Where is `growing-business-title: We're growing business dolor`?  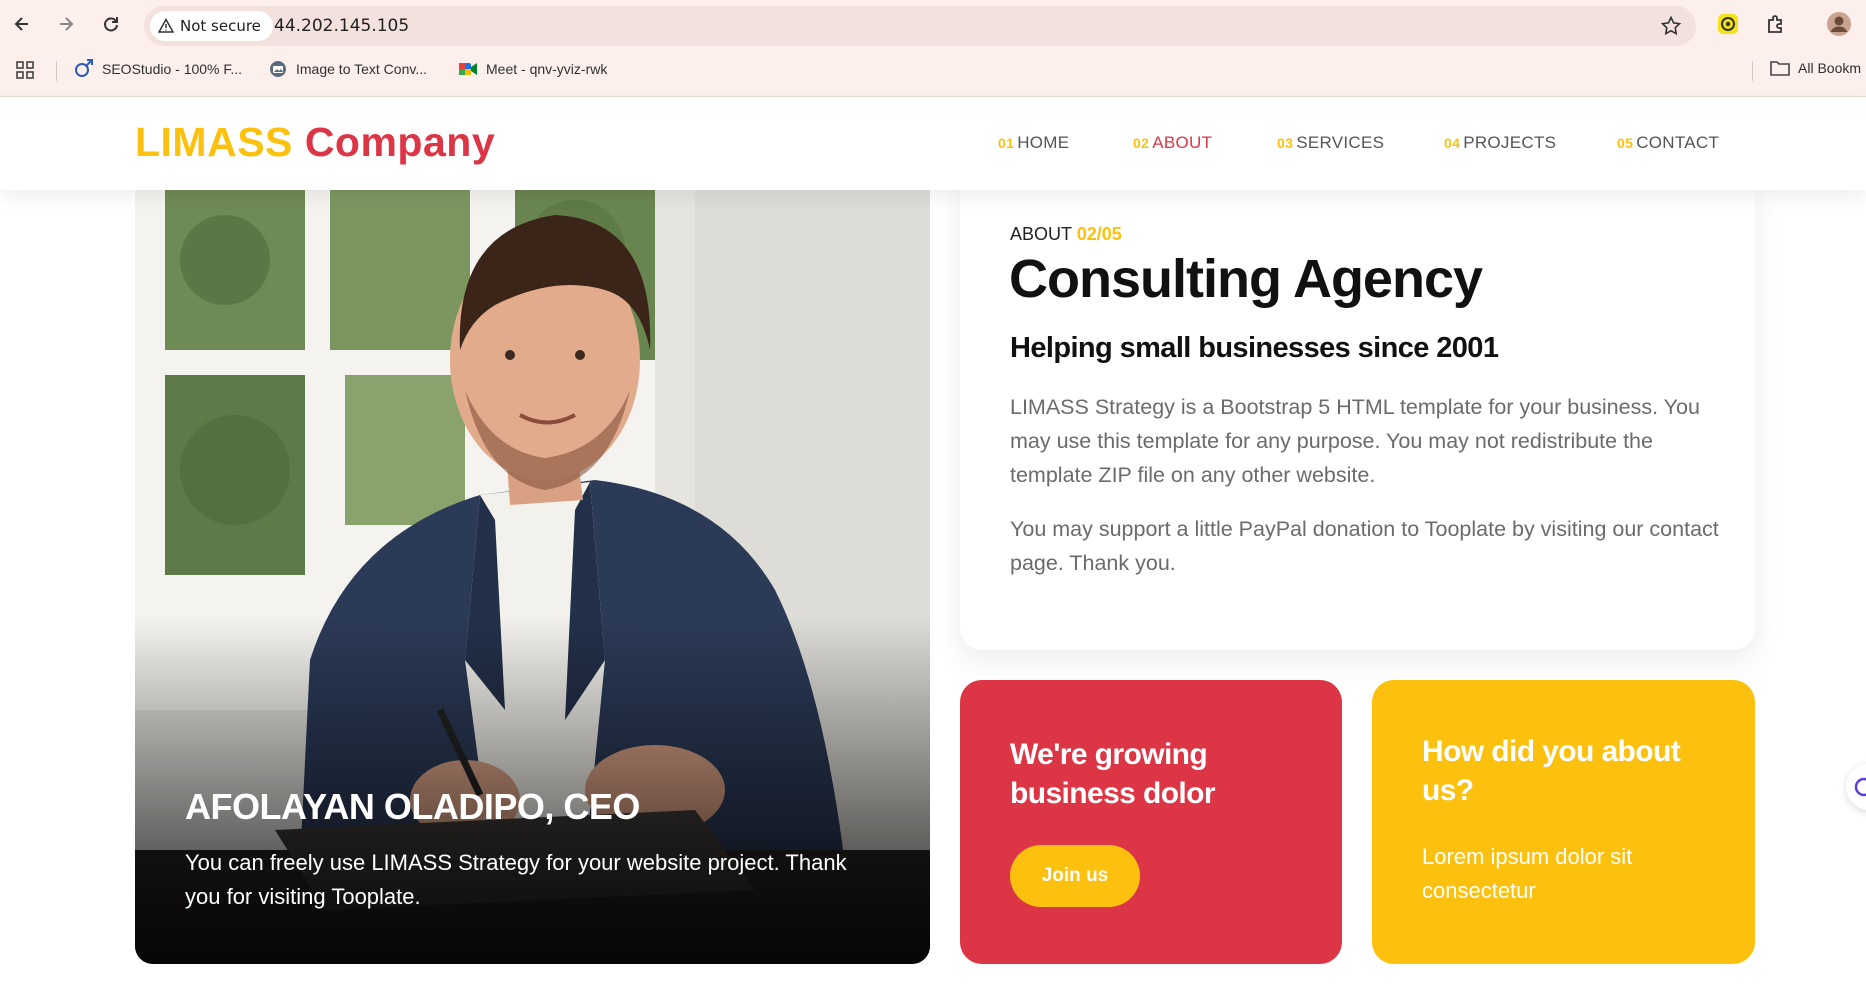 growing-business-title: We're growing business dolor is located at coordinates (1113, 774).